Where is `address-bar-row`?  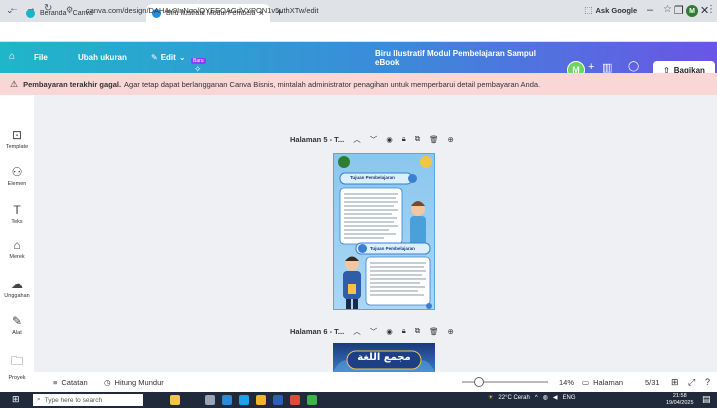 address-bar-row is located at coordinates (358, 32).